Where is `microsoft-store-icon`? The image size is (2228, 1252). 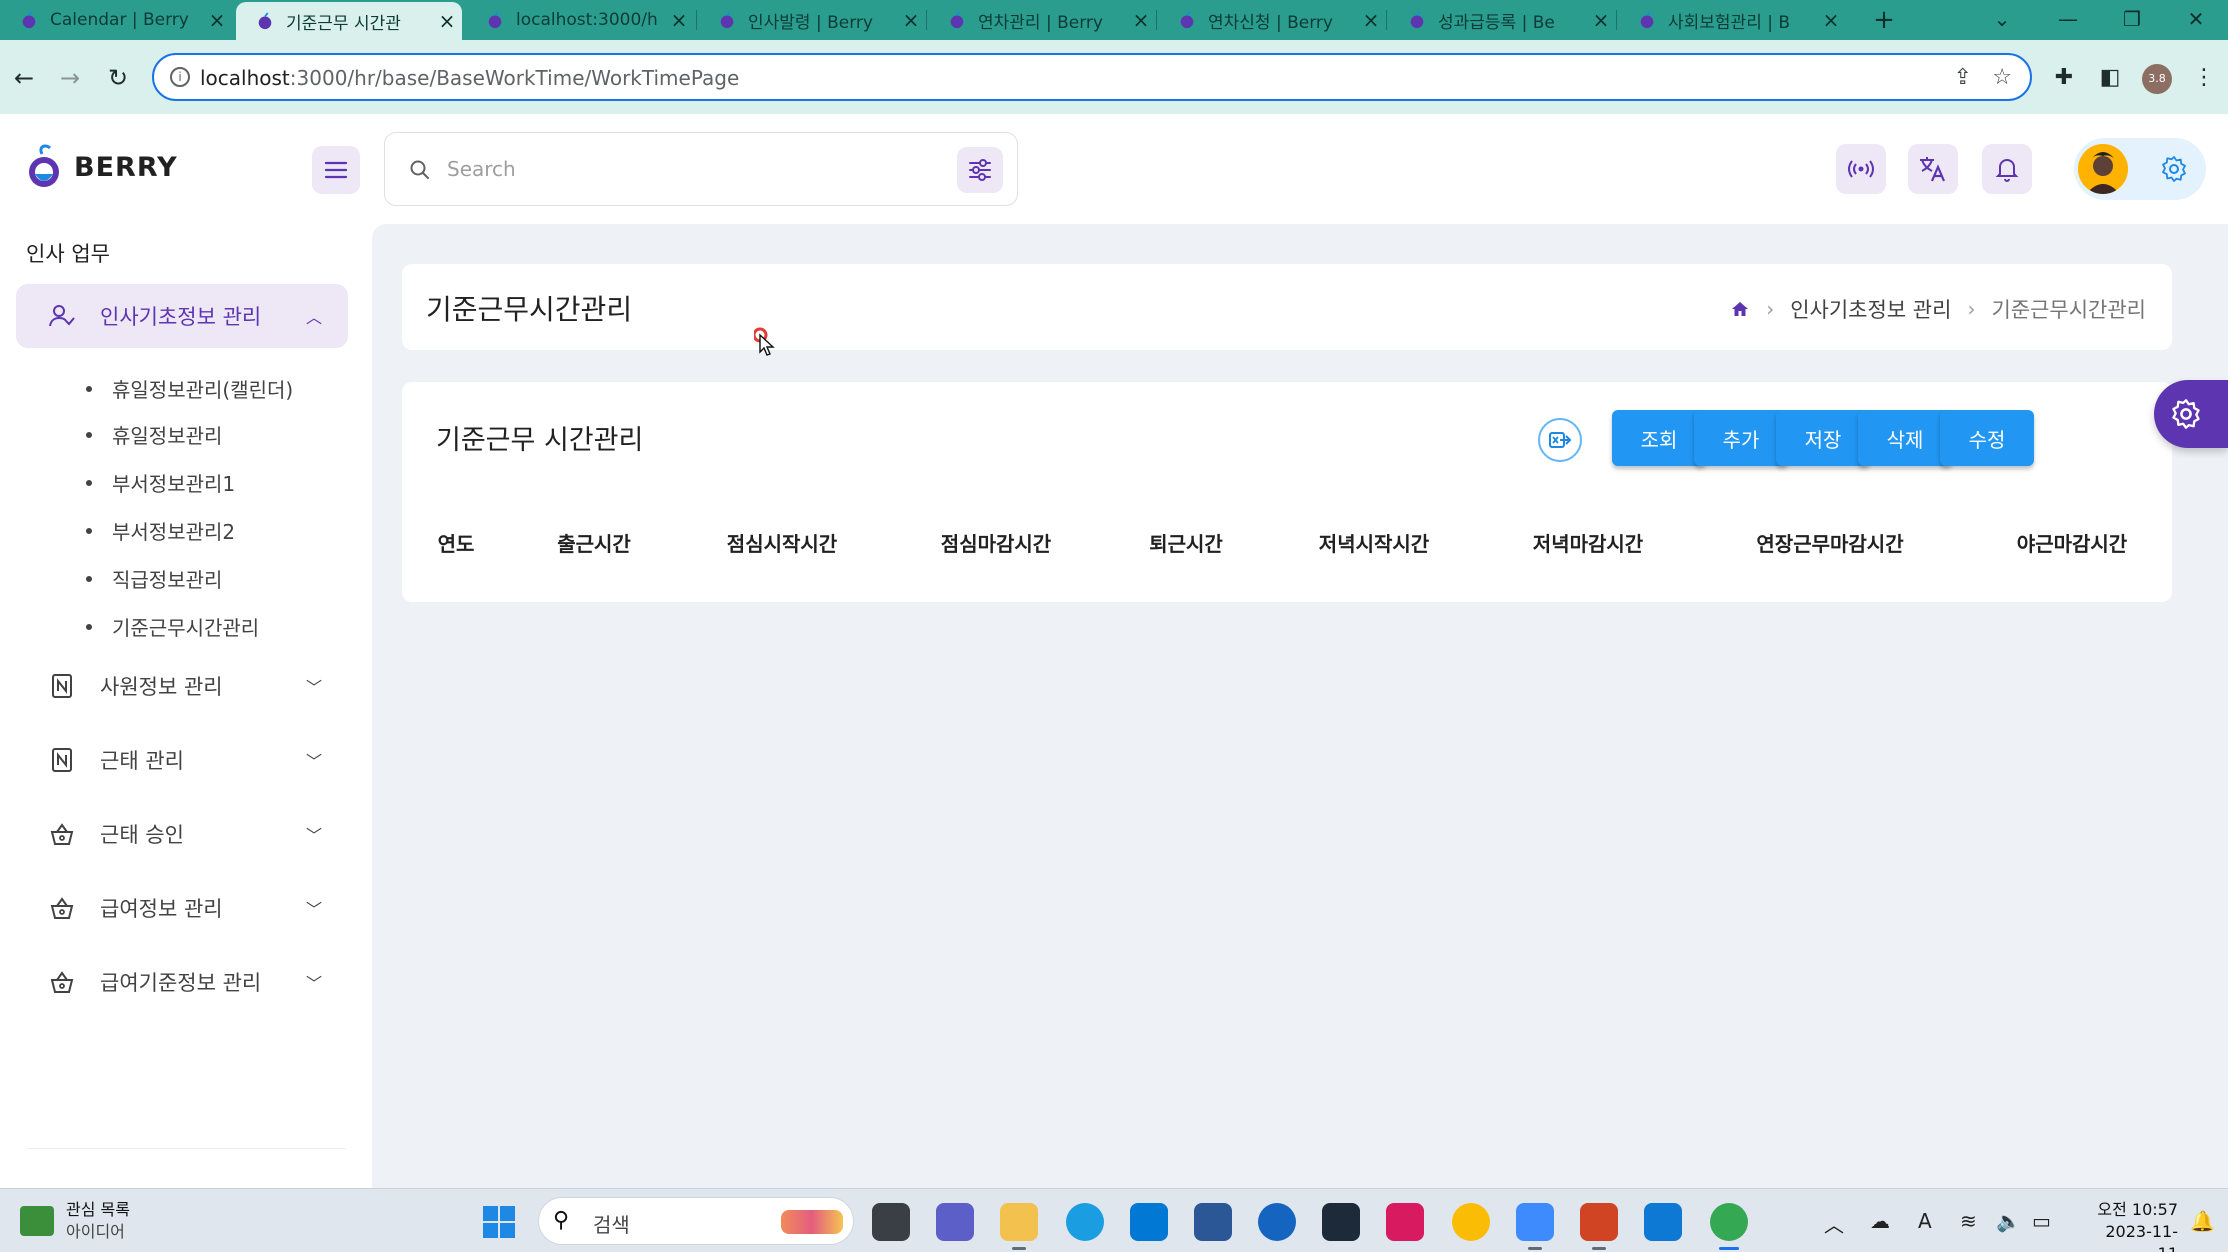 microsoft-store-icon is located at coordinates (1213, 1222).